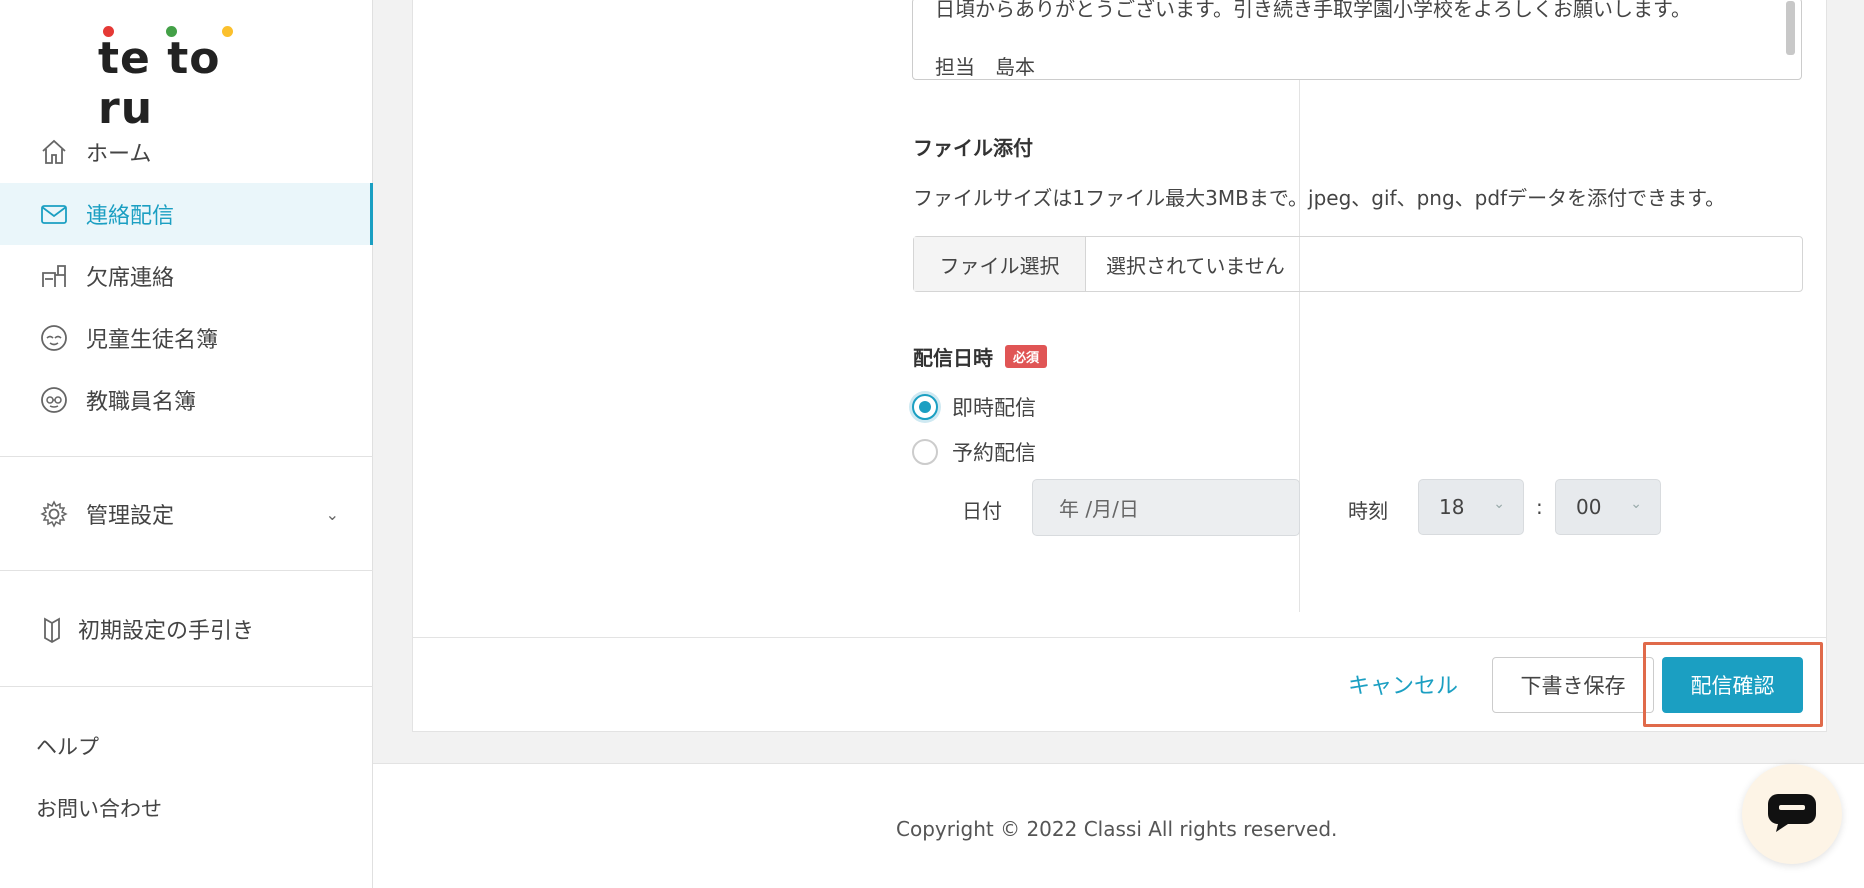  Describe the element at coordinates (982, 511) in the screenshot. I see `date-label: 日付` at that location.